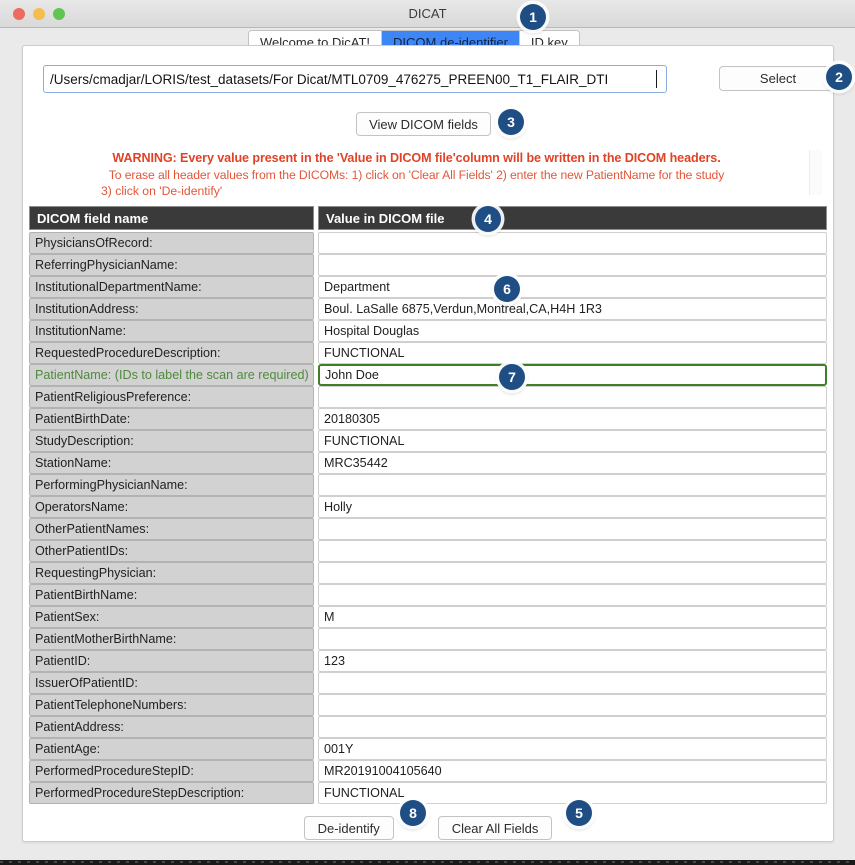 This screenshot has width=855, height=865. I want to click on window-title: DICAT, so click(427, 13).